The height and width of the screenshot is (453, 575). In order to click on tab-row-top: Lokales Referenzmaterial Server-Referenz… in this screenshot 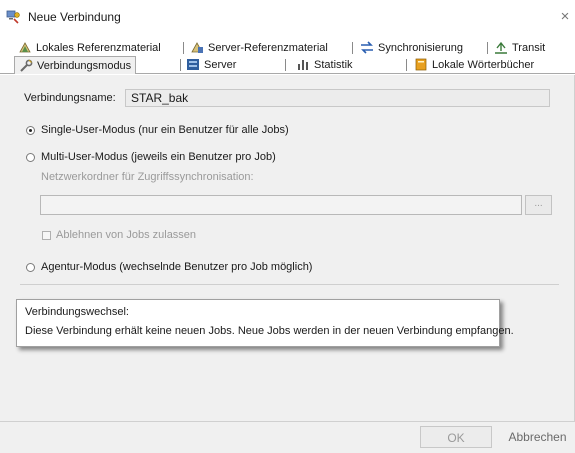, I will do `click(287, 47)`.